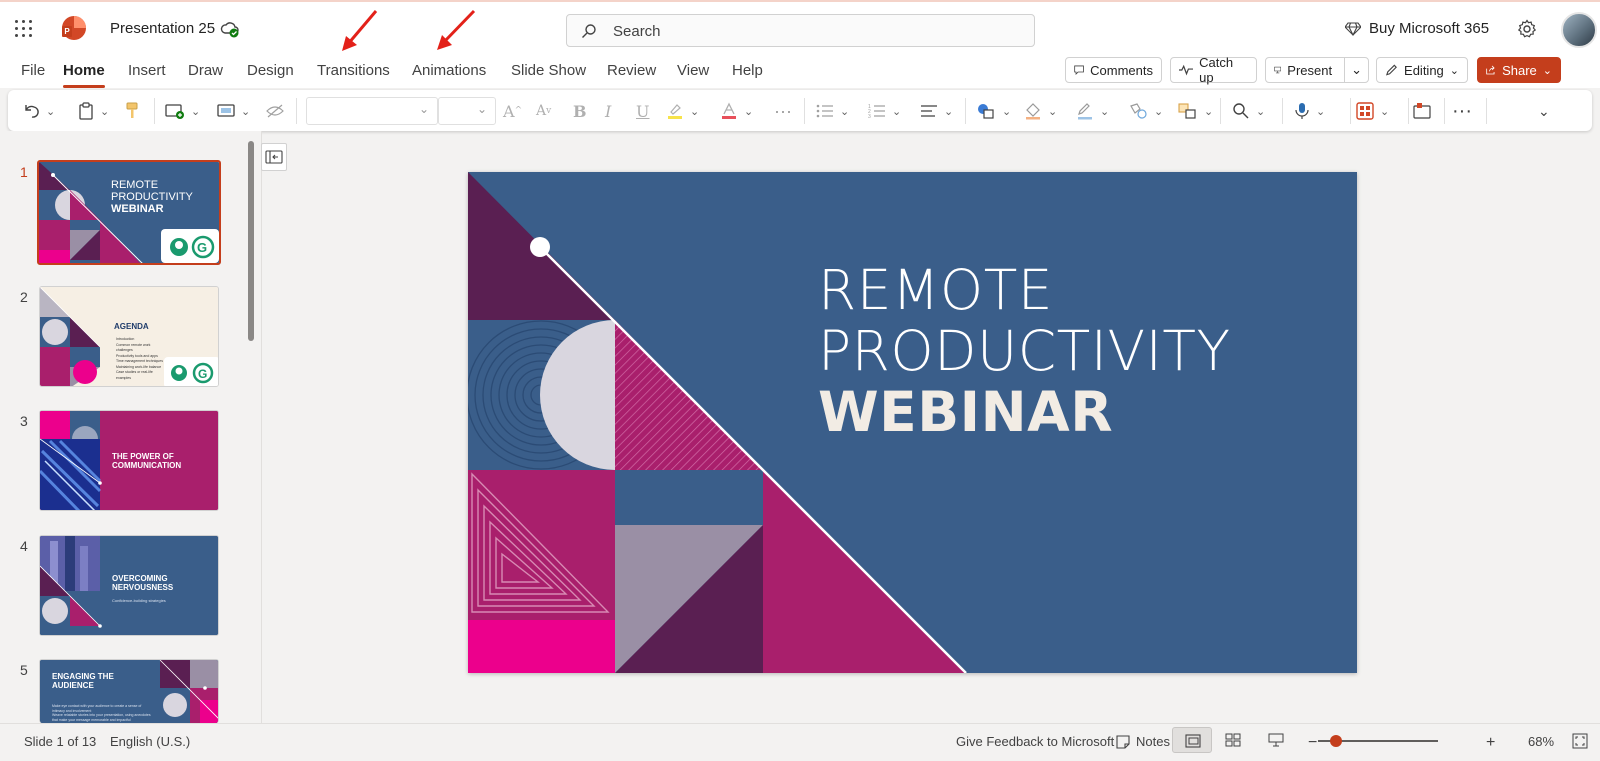 This screenshot has width=1600, height=761. Describe the element at coordinates (86, 111) in the screenshot. I see `clipboard-icon` at that location.